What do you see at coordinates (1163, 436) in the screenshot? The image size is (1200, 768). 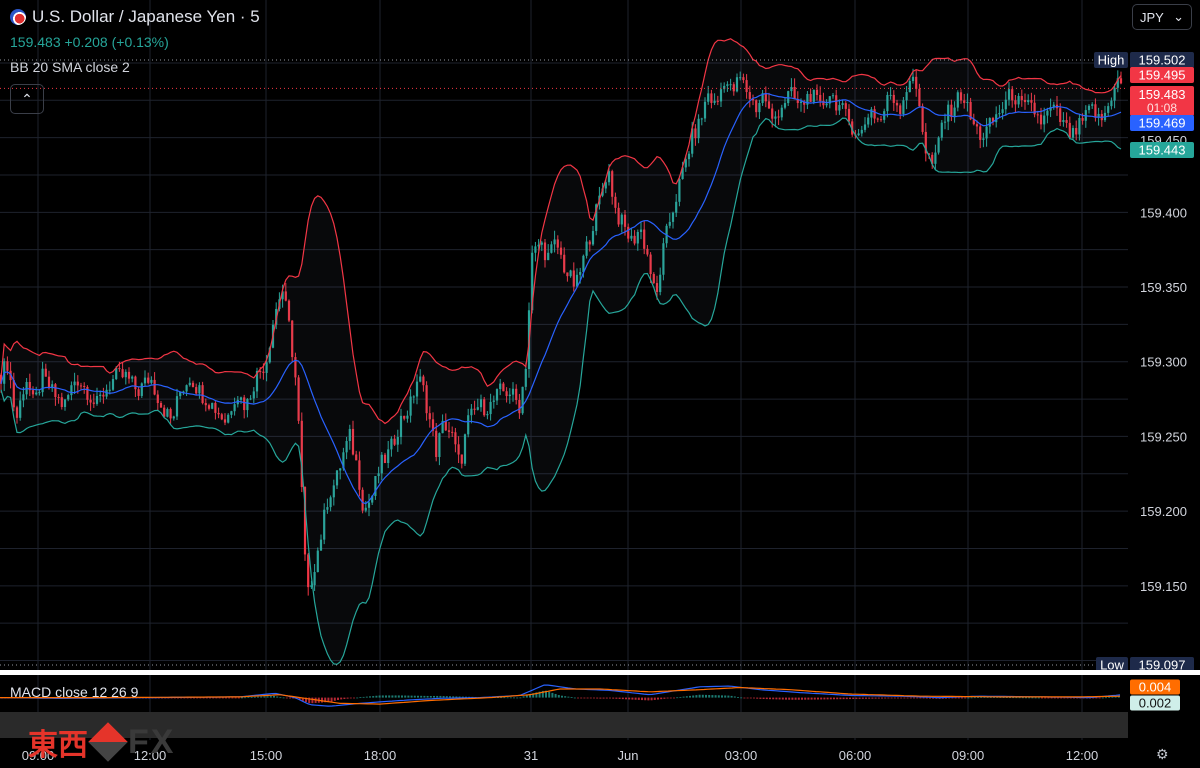 I see `y-tick-label: 159.250` at bounding box center [1163, 436].